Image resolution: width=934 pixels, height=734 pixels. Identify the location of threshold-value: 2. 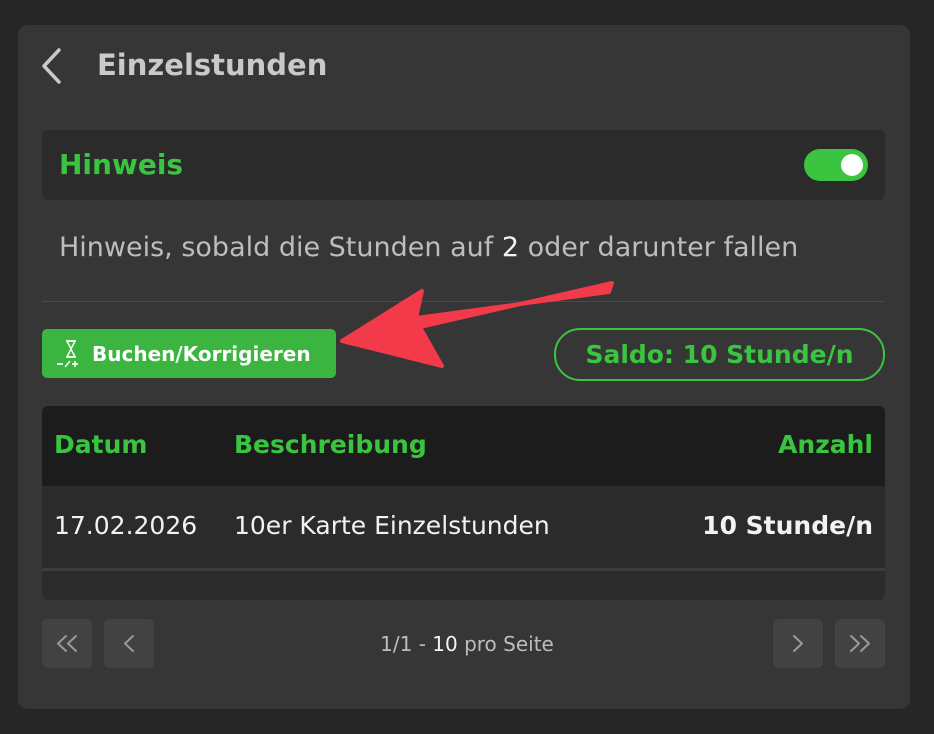
(510, 247).